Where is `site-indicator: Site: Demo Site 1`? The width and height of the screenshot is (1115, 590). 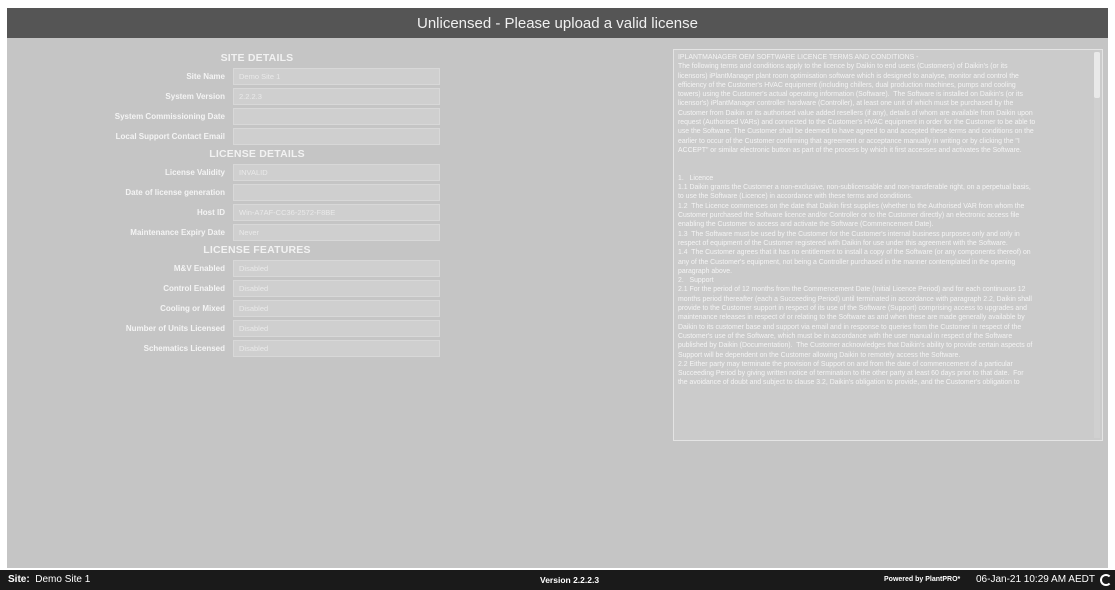
site-indicator: Site: Demo Site 1 is located at coordinates (49, 580).